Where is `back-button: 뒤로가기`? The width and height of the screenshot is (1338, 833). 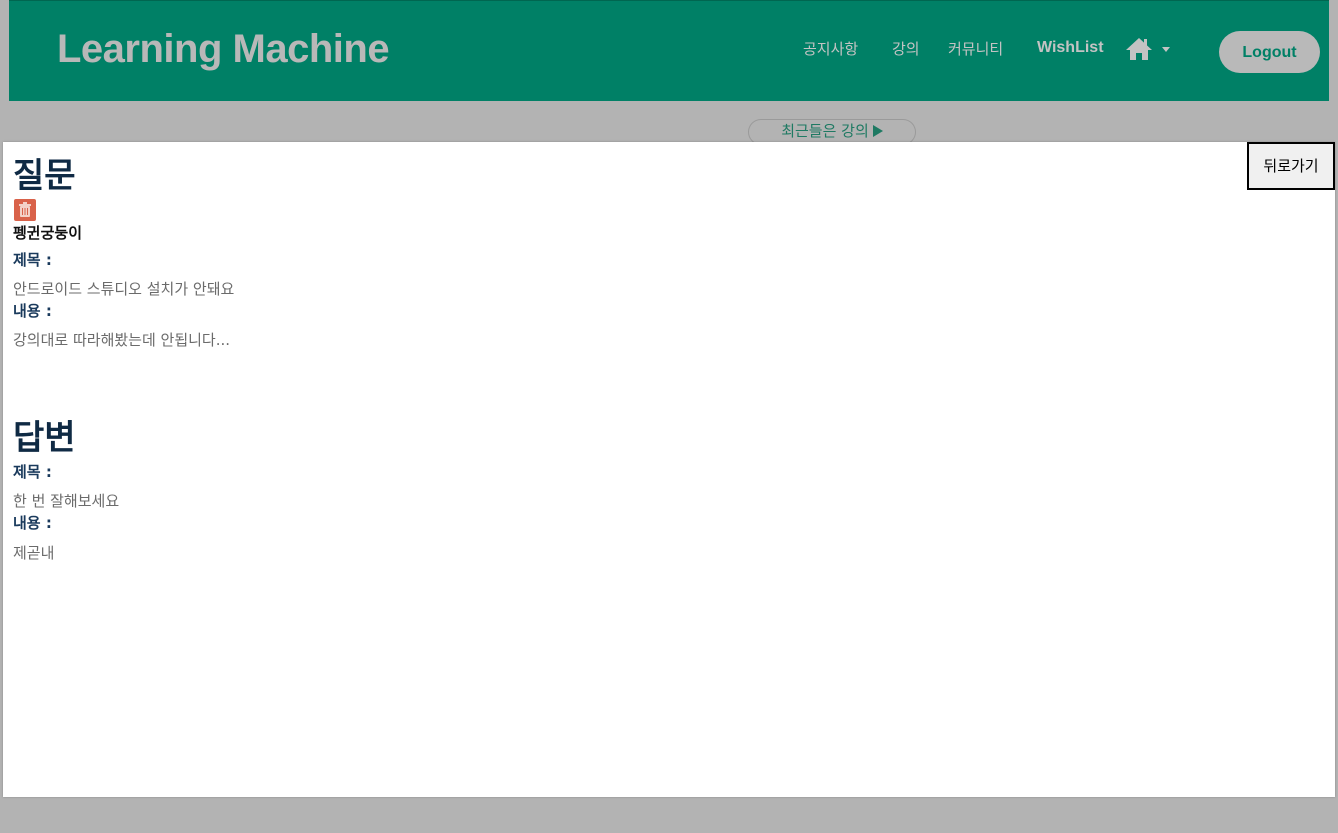
back-button: 뒤로가기 is located at coordinates (1291, 166).